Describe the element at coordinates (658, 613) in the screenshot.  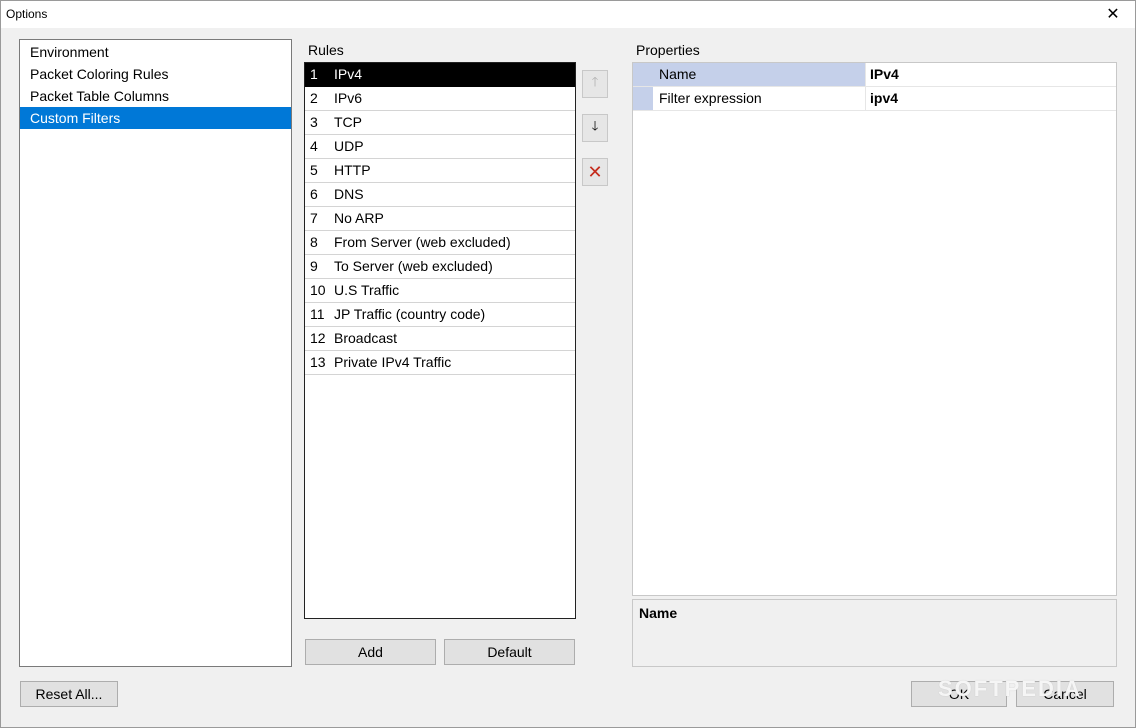
I see `property-description-title: Name` at that location.